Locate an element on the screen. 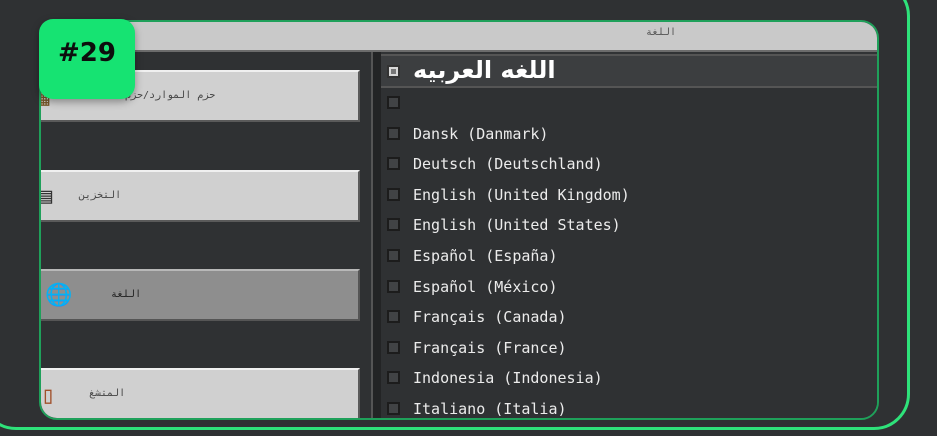  sidebar-item-language: 🌐 اللغة is located at coordinates (200, 295).